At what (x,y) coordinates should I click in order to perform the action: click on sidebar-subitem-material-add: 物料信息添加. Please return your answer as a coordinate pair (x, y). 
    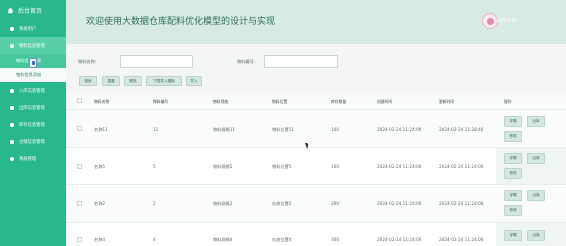
    Looking at the image, I should click on (33, 75).